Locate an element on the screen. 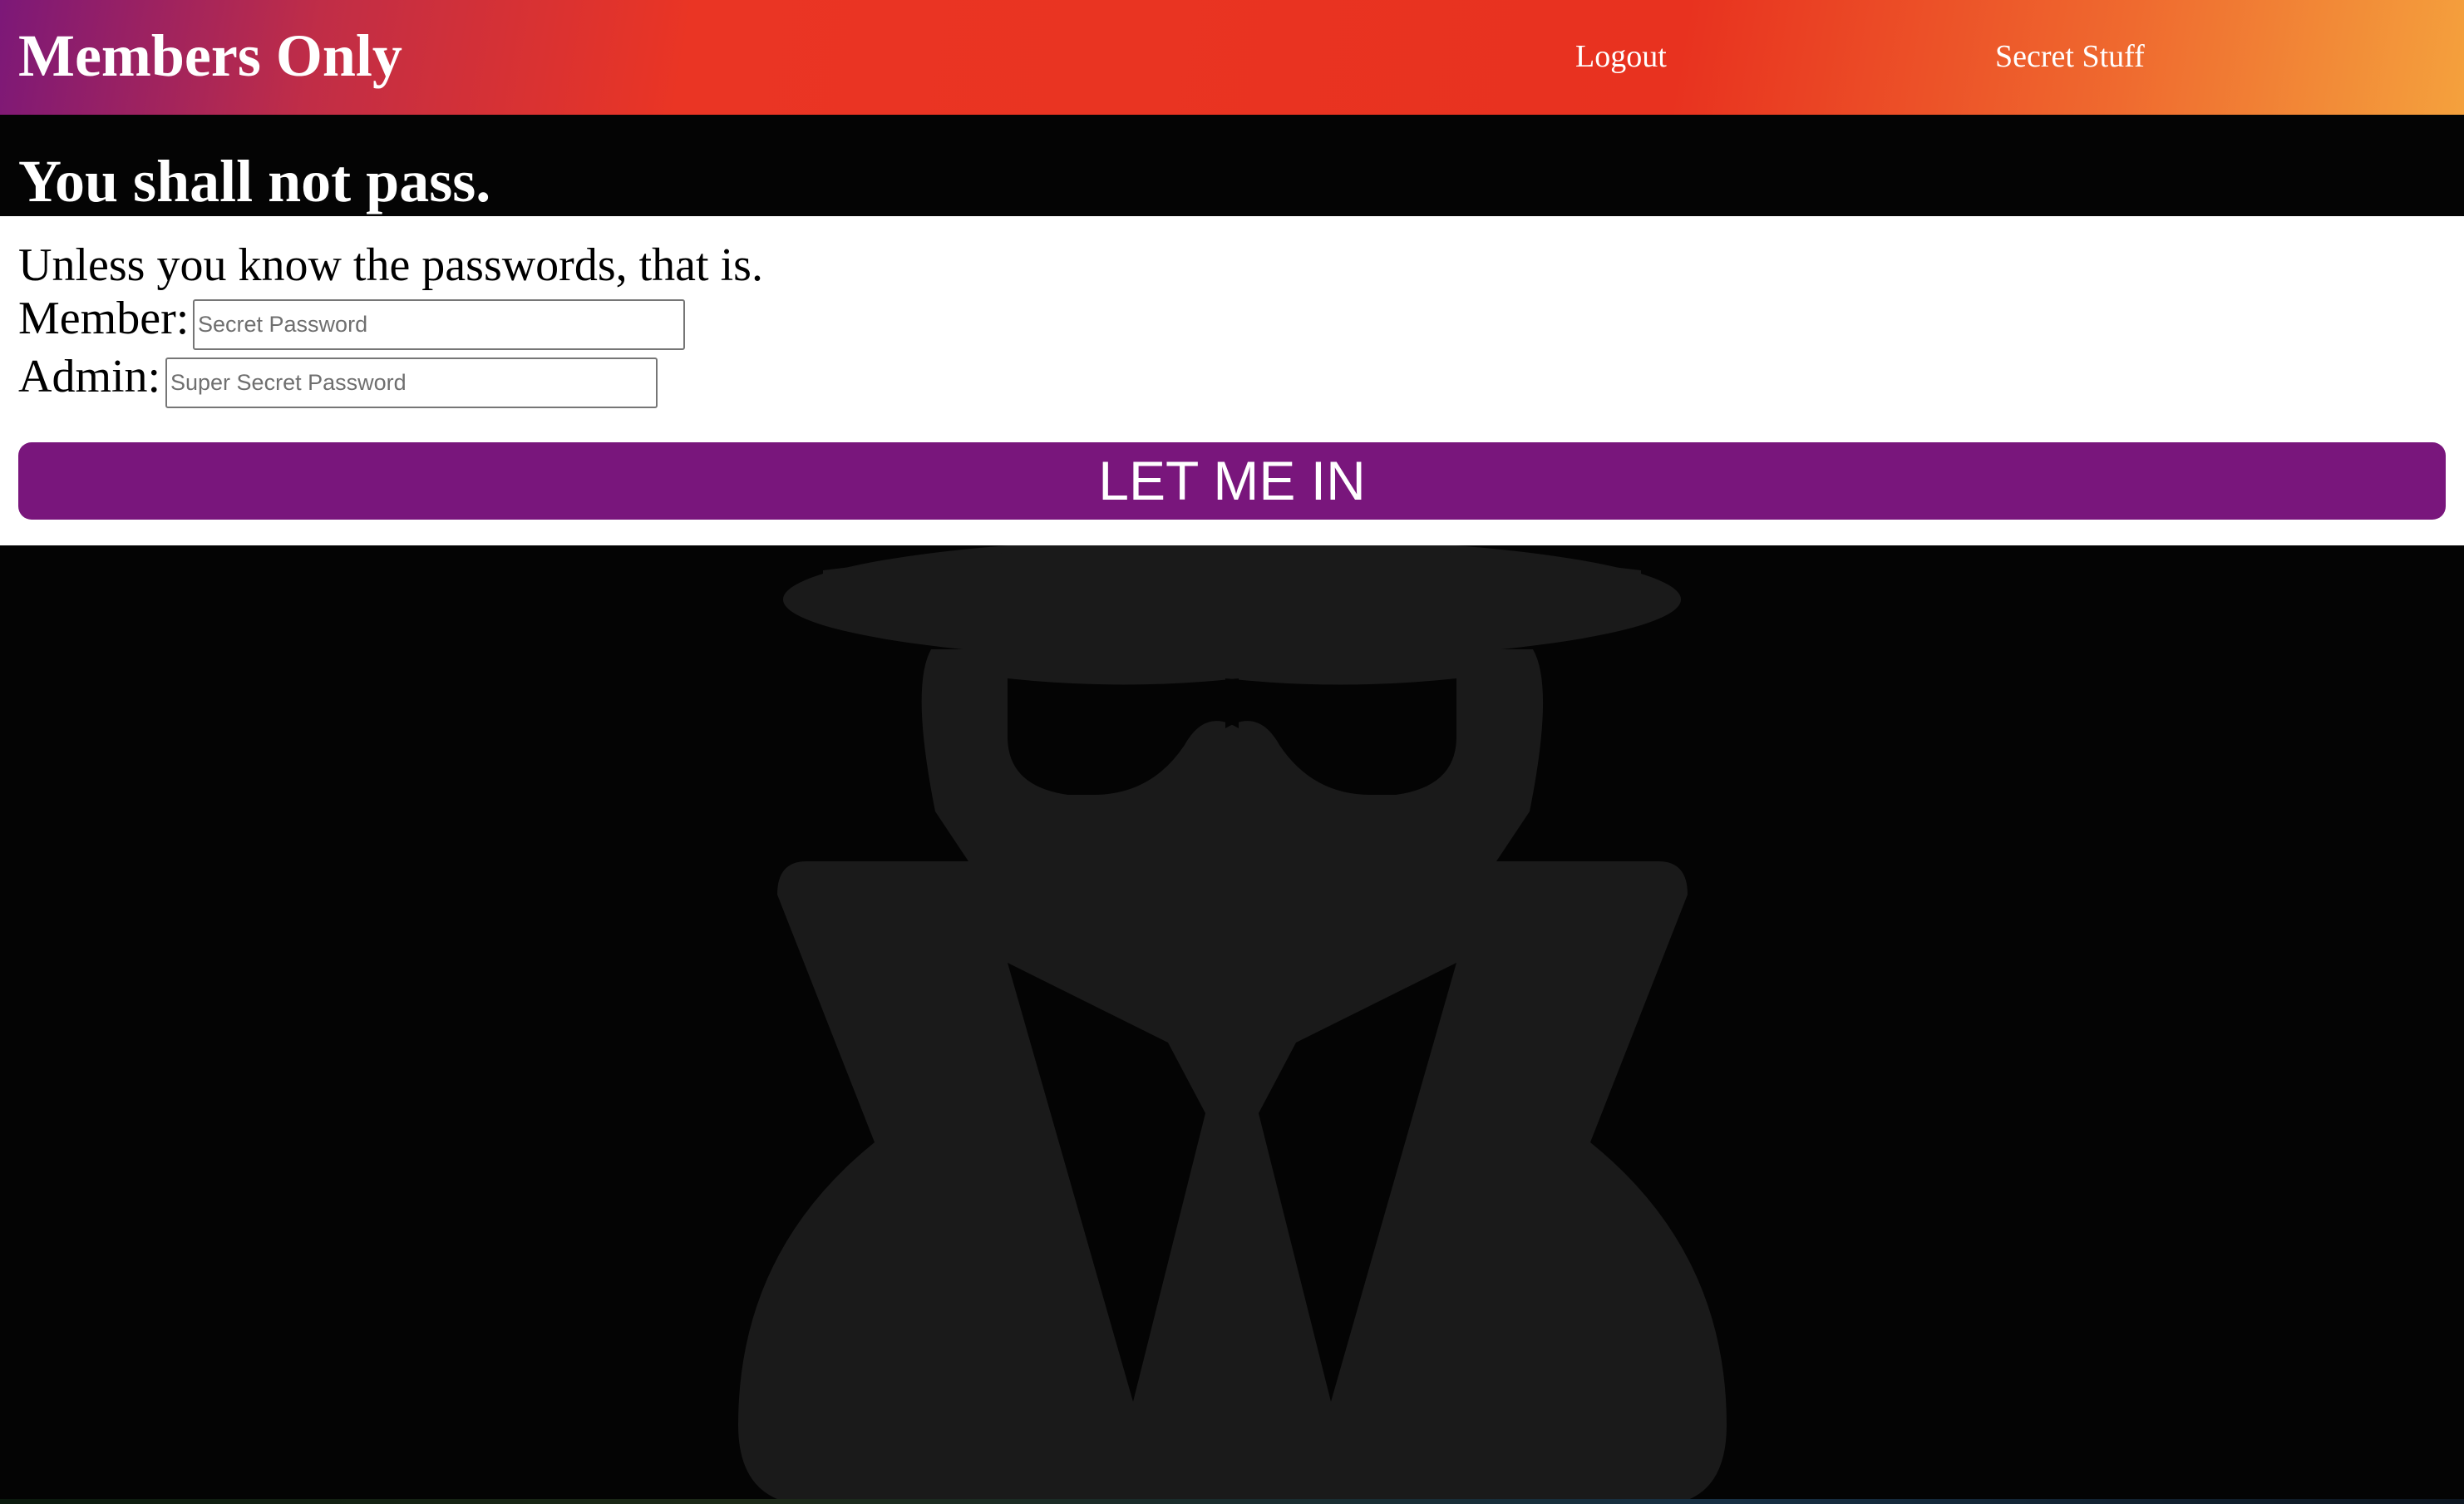 This screenshot has width=2464, height=1504. member-password-label: Member: is located at coordinates (104, 318).